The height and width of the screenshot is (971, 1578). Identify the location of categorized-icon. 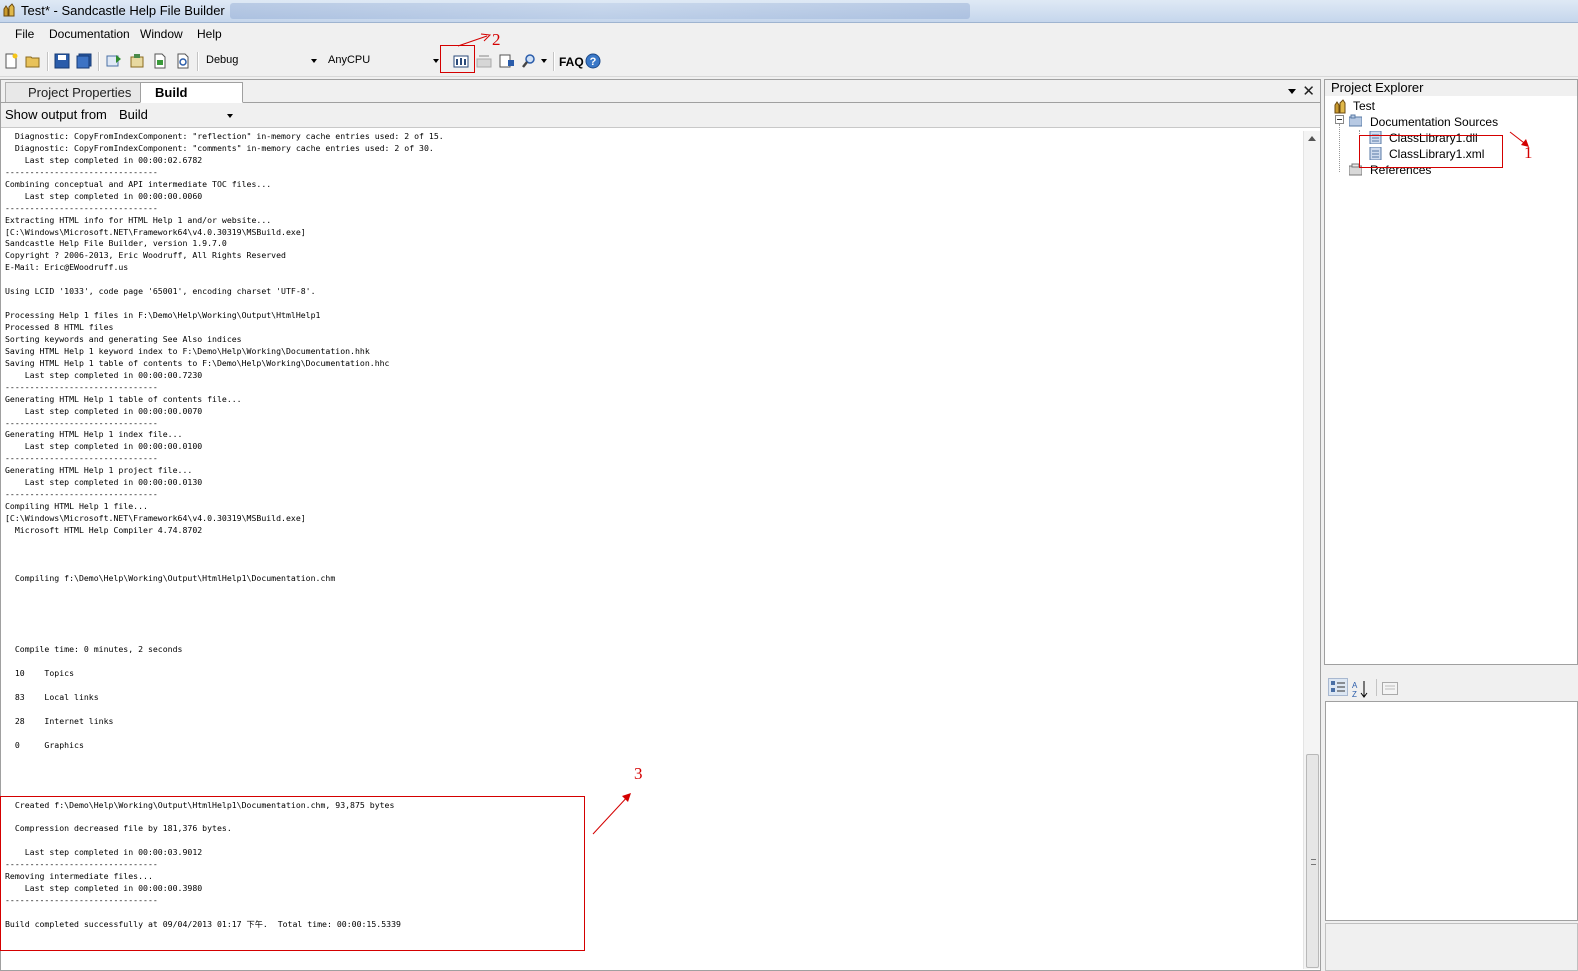
(1338, 686).